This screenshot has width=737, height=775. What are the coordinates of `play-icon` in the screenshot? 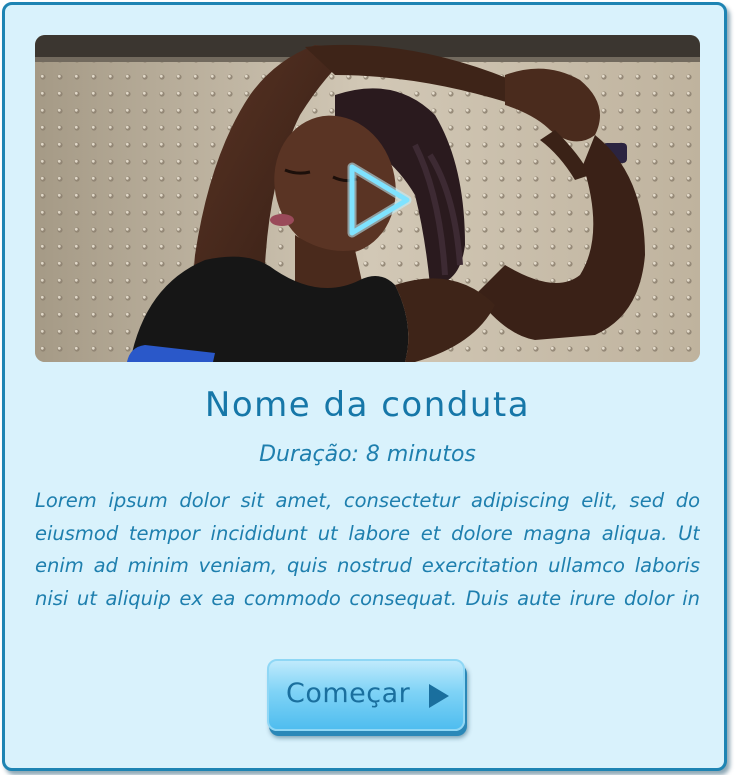 It's located at (372, 200).